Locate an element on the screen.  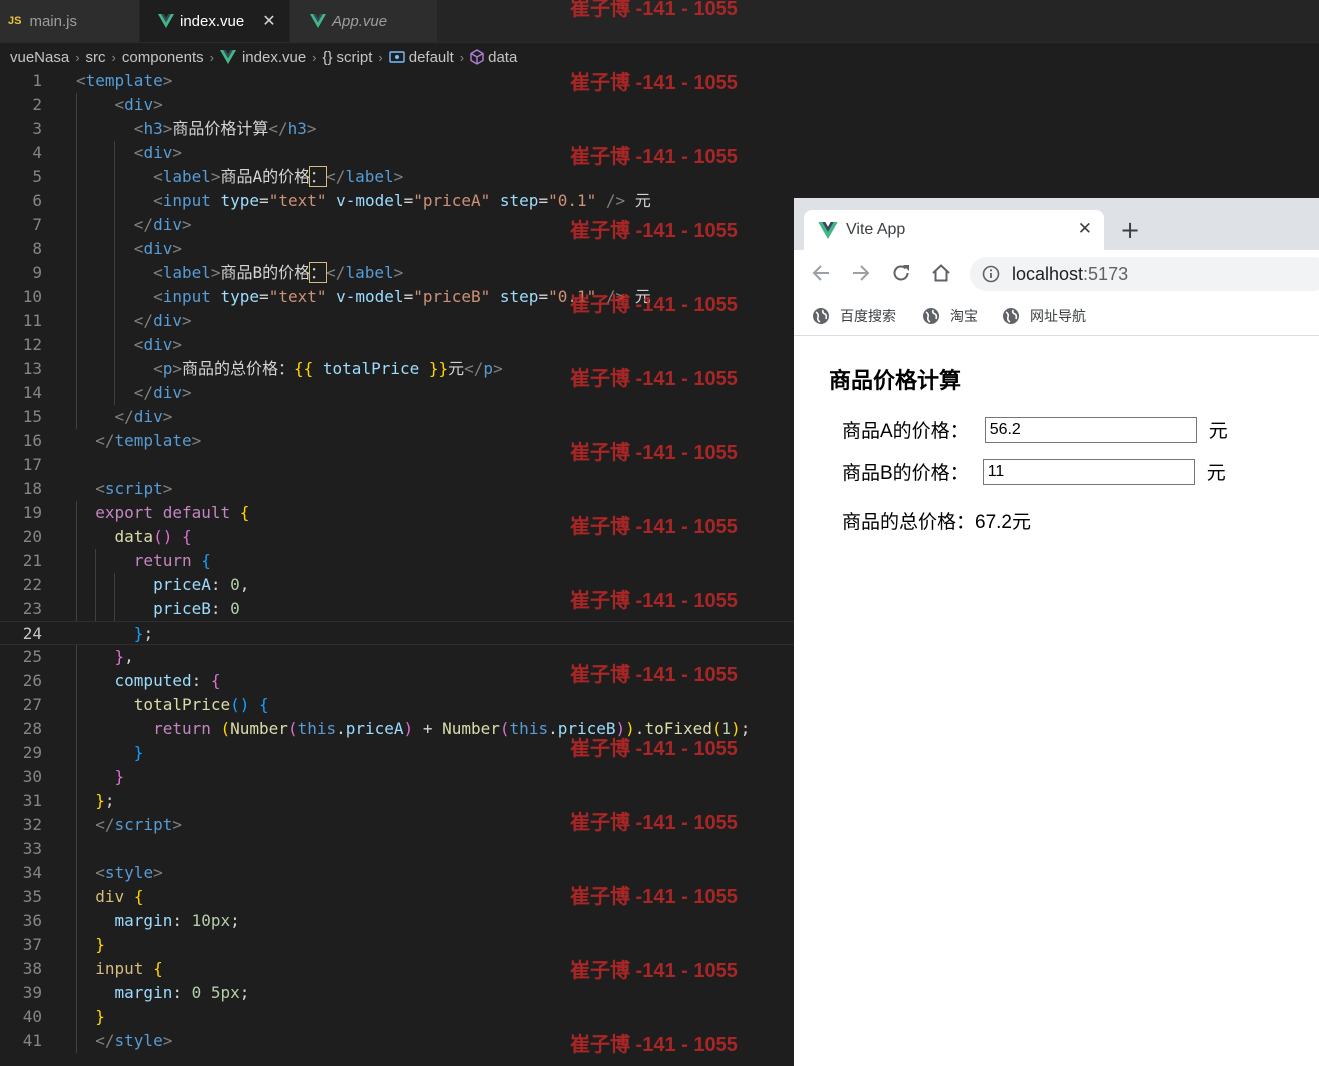
code-line: 37 } is located at coordinates (63, 944).